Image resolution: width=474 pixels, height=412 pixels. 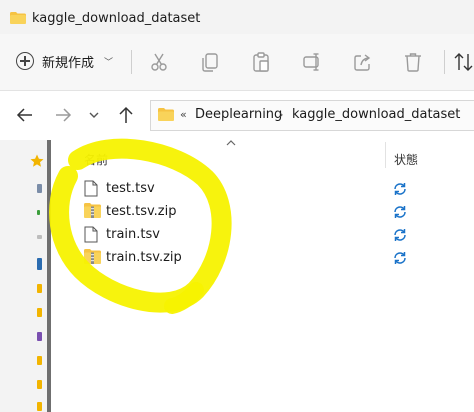 I want to click on sort-ascending-icon, so click(x=231, y=143).